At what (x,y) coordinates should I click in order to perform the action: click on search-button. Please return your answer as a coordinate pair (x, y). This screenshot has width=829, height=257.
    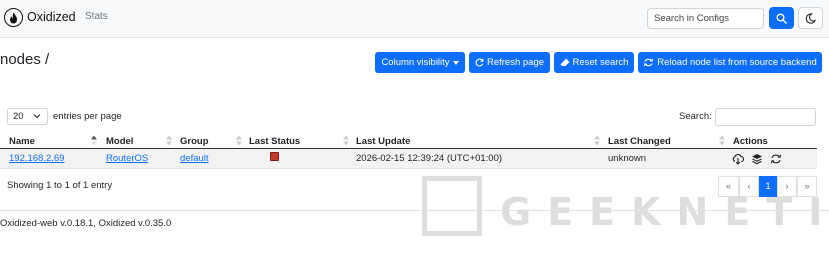
    Looking at the image, I should click on (781, 18).